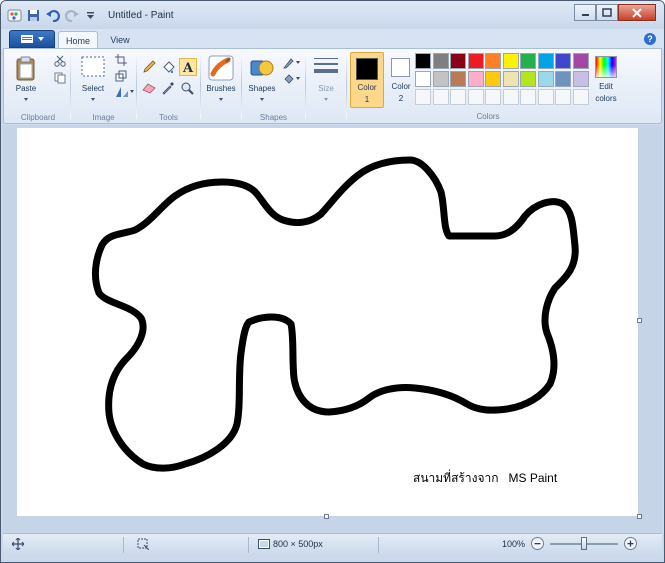 The height and width of the screenshot is (563, 665). I want to click on rotate-icon, so click(124, 92).